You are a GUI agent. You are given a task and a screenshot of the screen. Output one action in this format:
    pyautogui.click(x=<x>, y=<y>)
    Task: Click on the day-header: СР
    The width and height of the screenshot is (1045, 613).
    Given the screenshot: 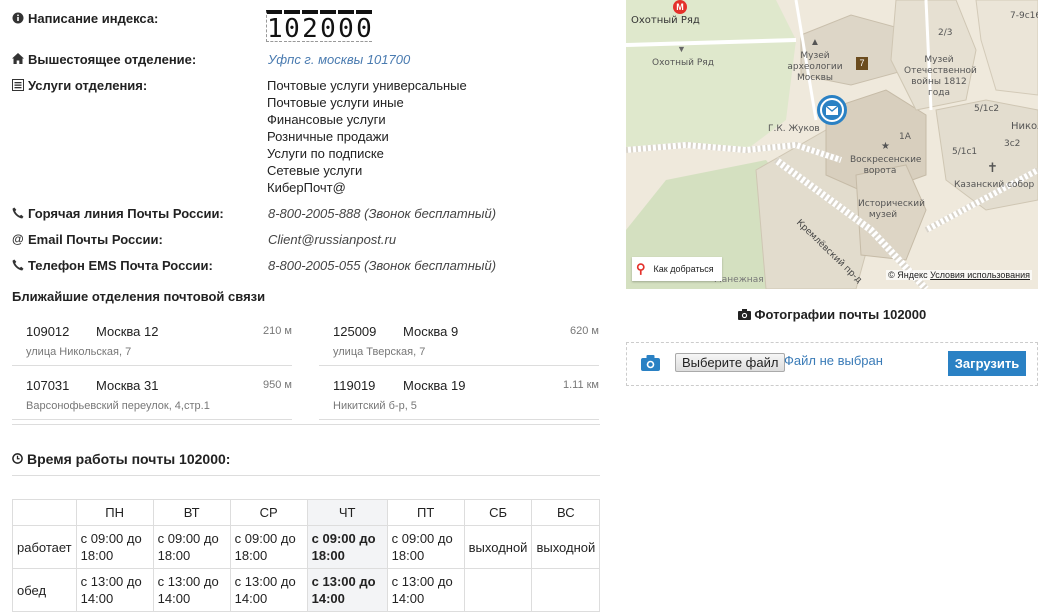 What is the action you would take?
    pyautogui.click(x=268, y=512)
    